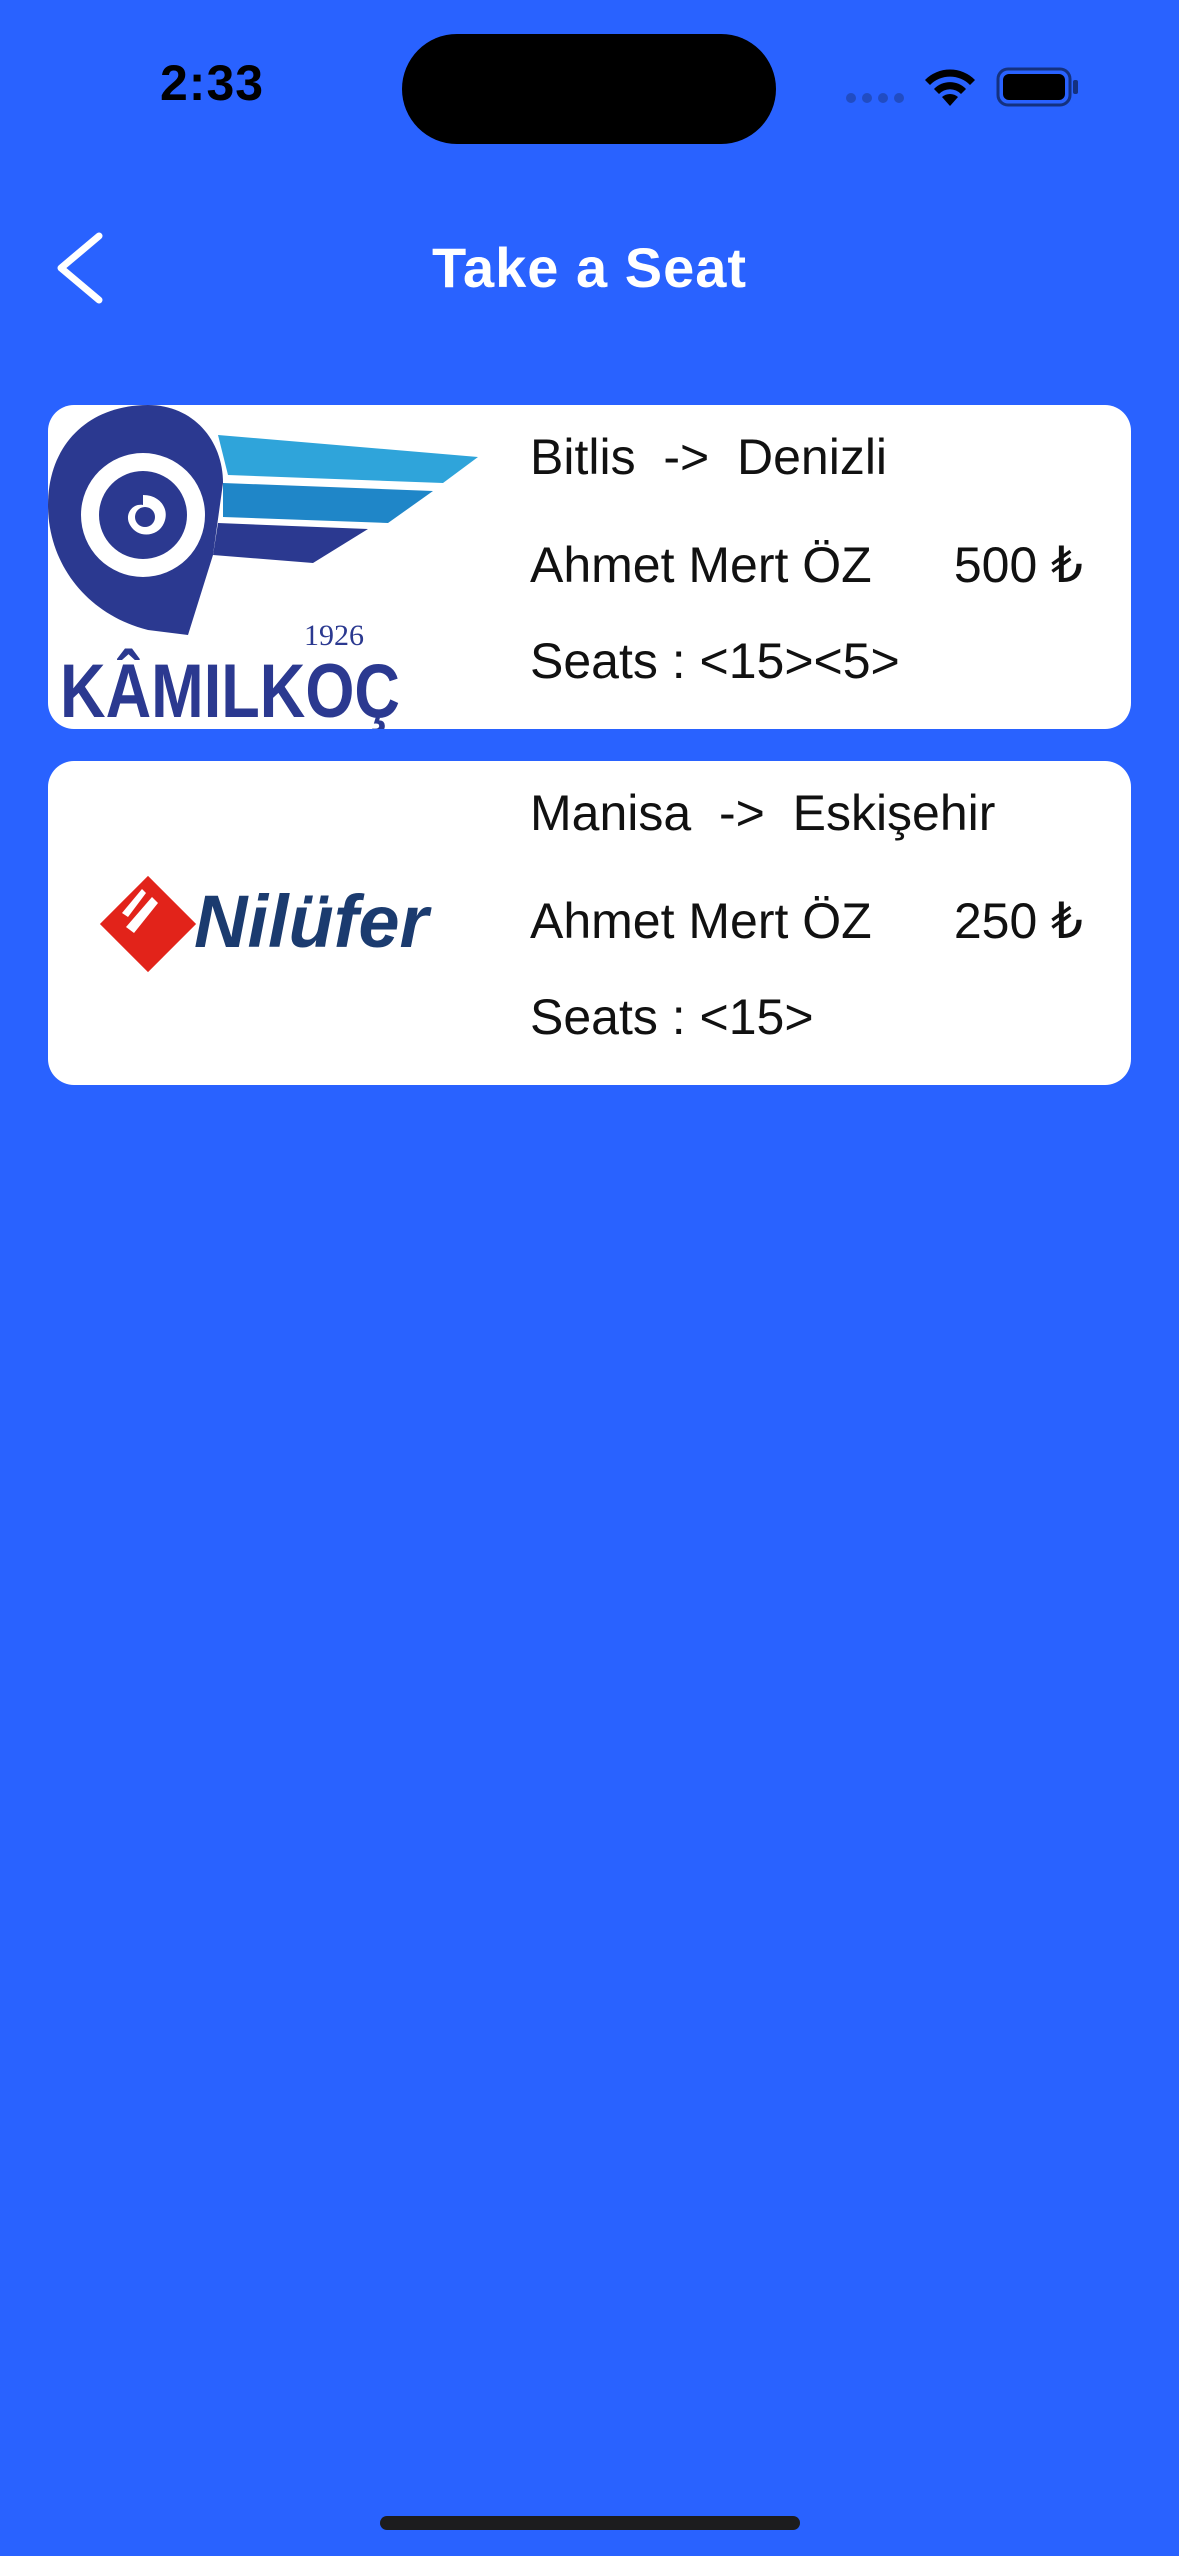 The image size is (1179, 2556). Describe the element at coordinates (334, 635) in the screenshot. I see `logo-year: 1926` at that location.